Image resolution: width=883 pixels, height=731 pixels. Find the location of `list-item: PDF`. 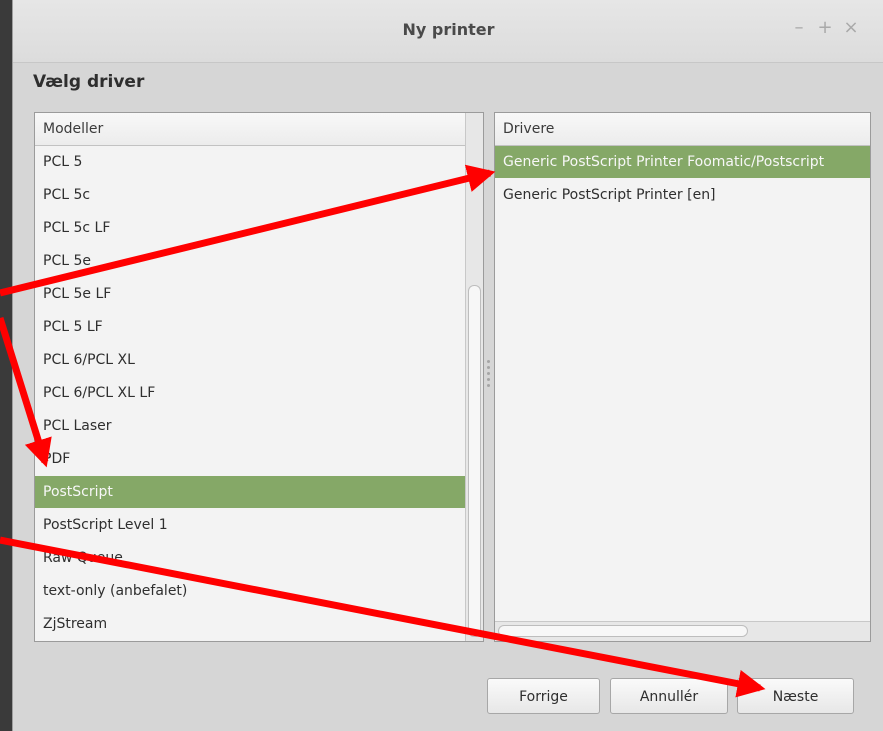

list-item: PDF is located at coordinates (250, 459).